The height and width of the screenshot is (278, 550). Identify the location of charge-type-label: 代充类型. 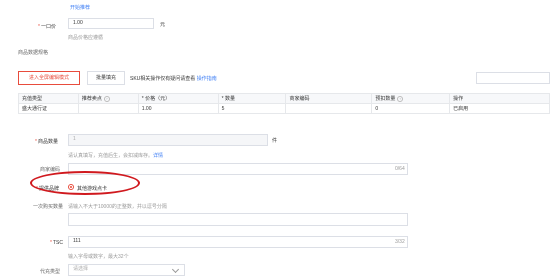
(50, 272).